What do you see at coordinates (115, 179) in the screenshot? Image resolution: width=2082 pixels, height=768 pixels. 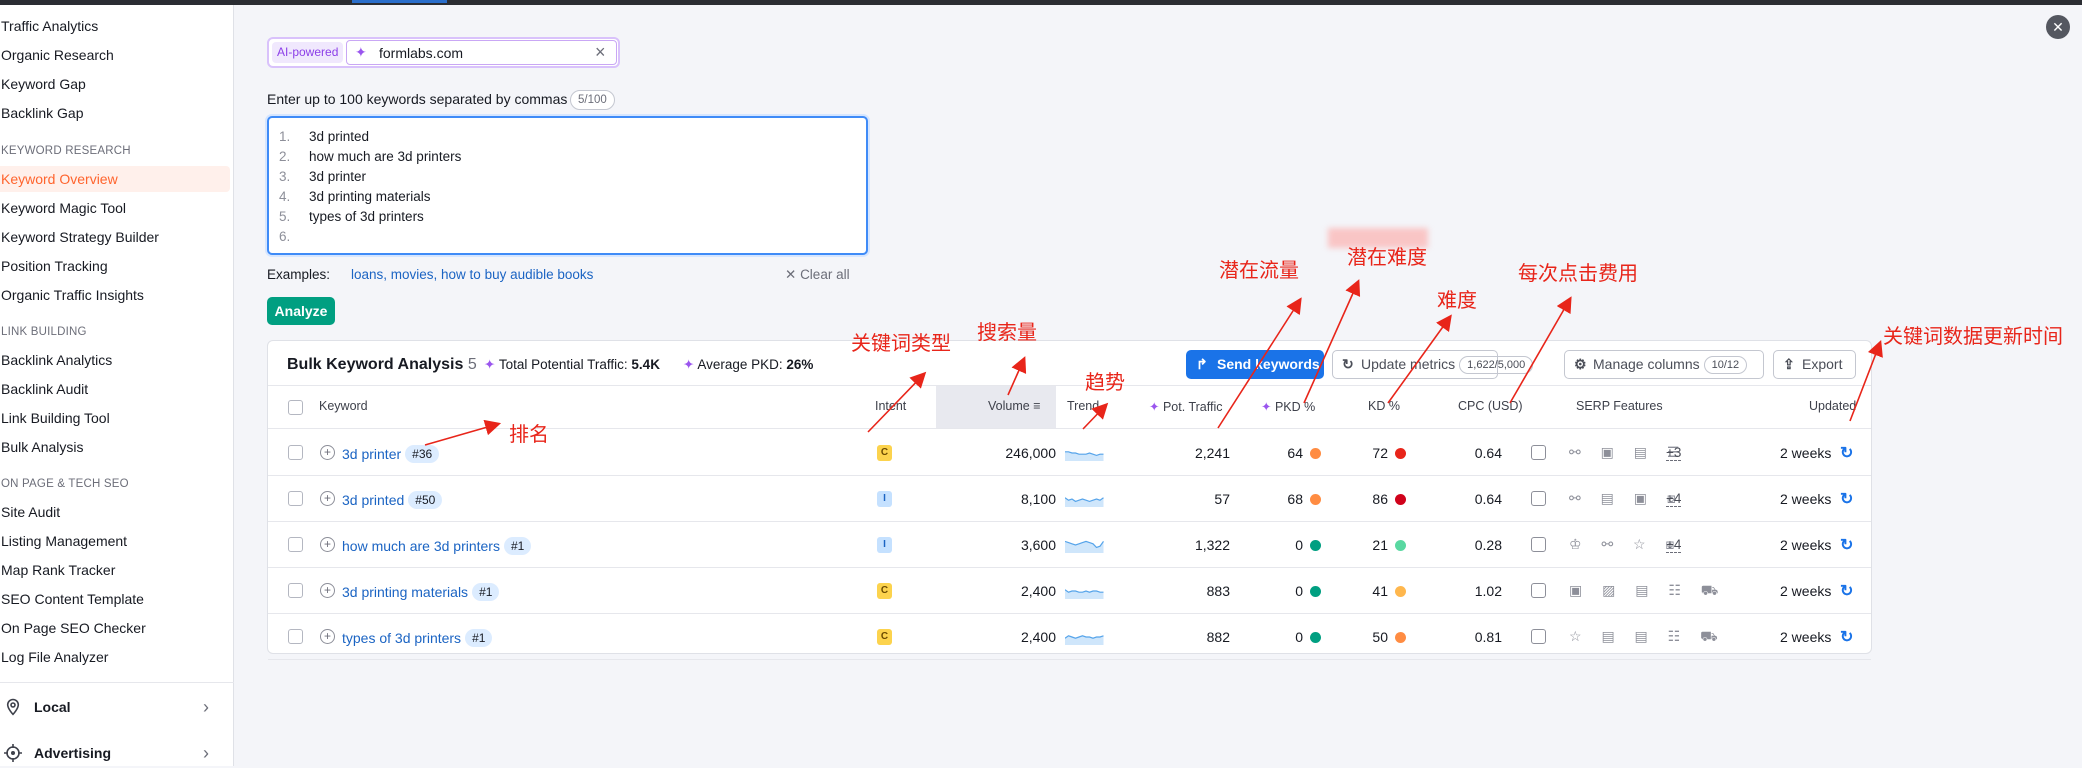 I see `sidebar-item-keyword-overview: Keyword Overview` at bounding box center [115, 179].